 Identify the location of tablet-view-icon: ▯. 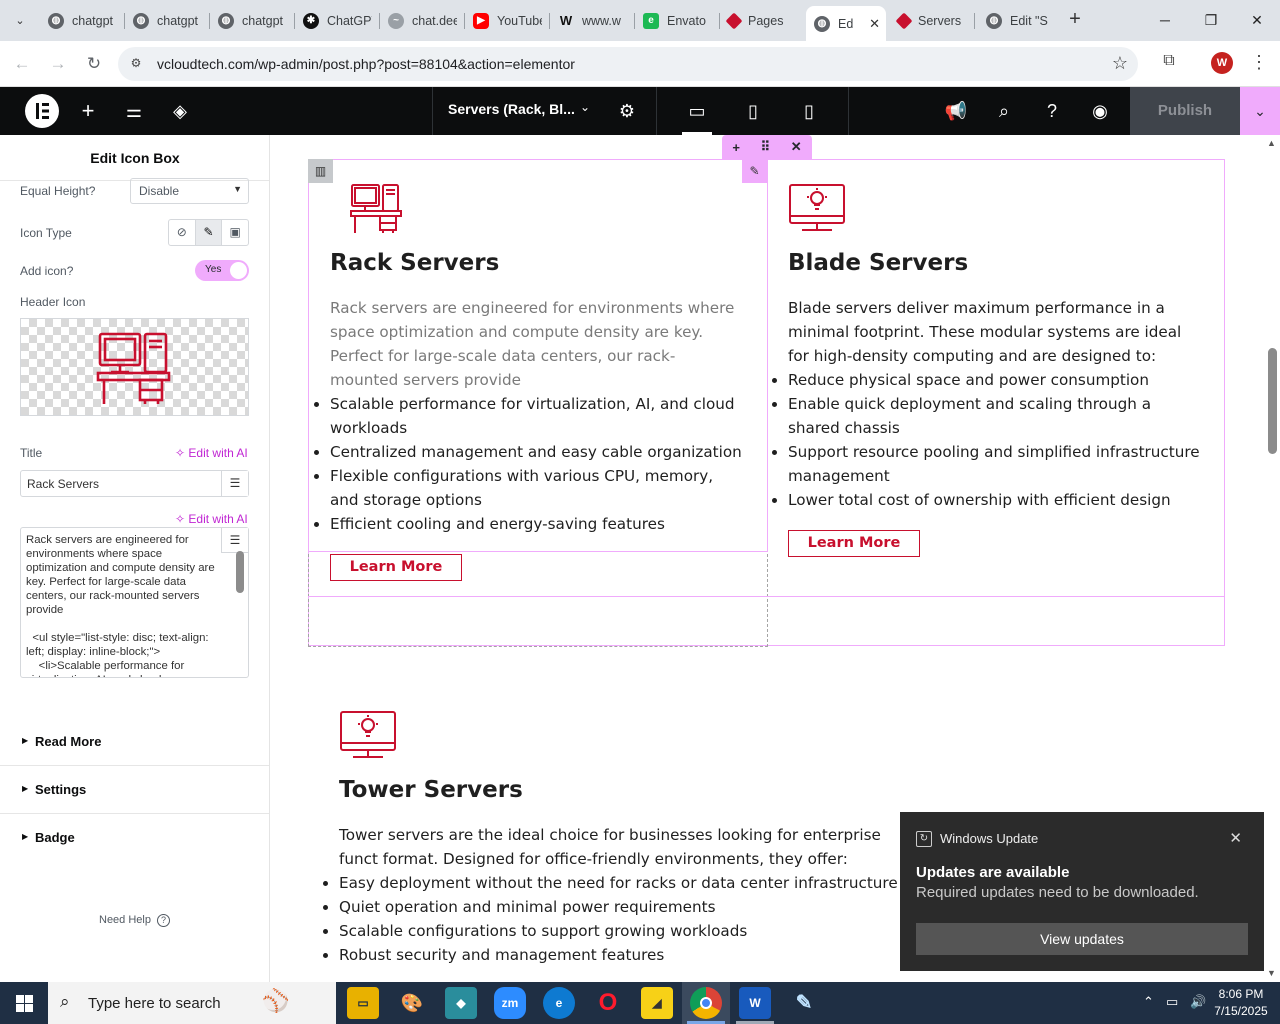
(753, 111).